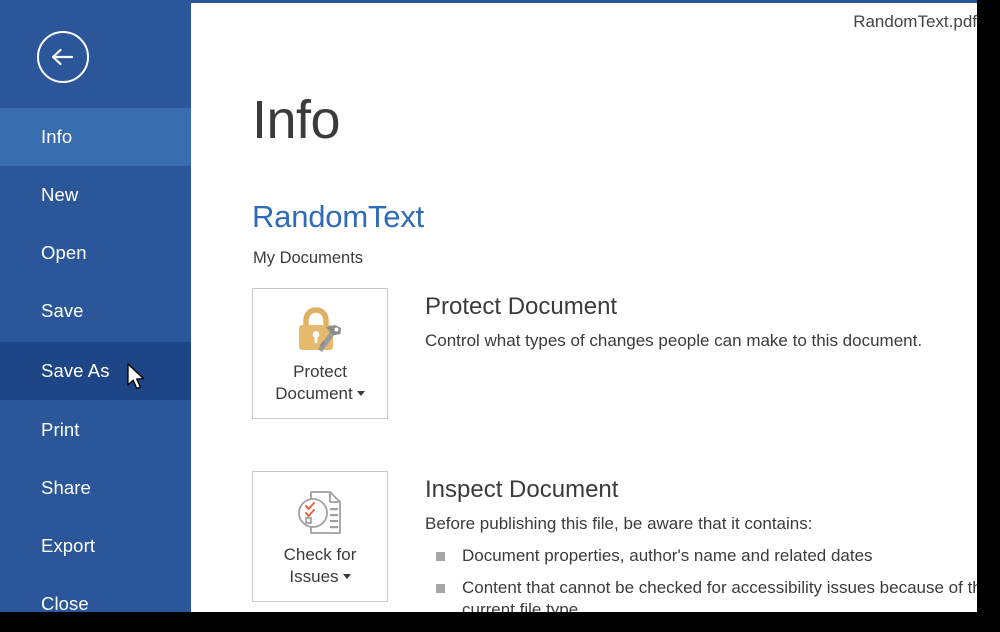 The width and height of the screenshot is (1000, 632). I want to click on padlock-with-key-glyph, so click(320, 329).